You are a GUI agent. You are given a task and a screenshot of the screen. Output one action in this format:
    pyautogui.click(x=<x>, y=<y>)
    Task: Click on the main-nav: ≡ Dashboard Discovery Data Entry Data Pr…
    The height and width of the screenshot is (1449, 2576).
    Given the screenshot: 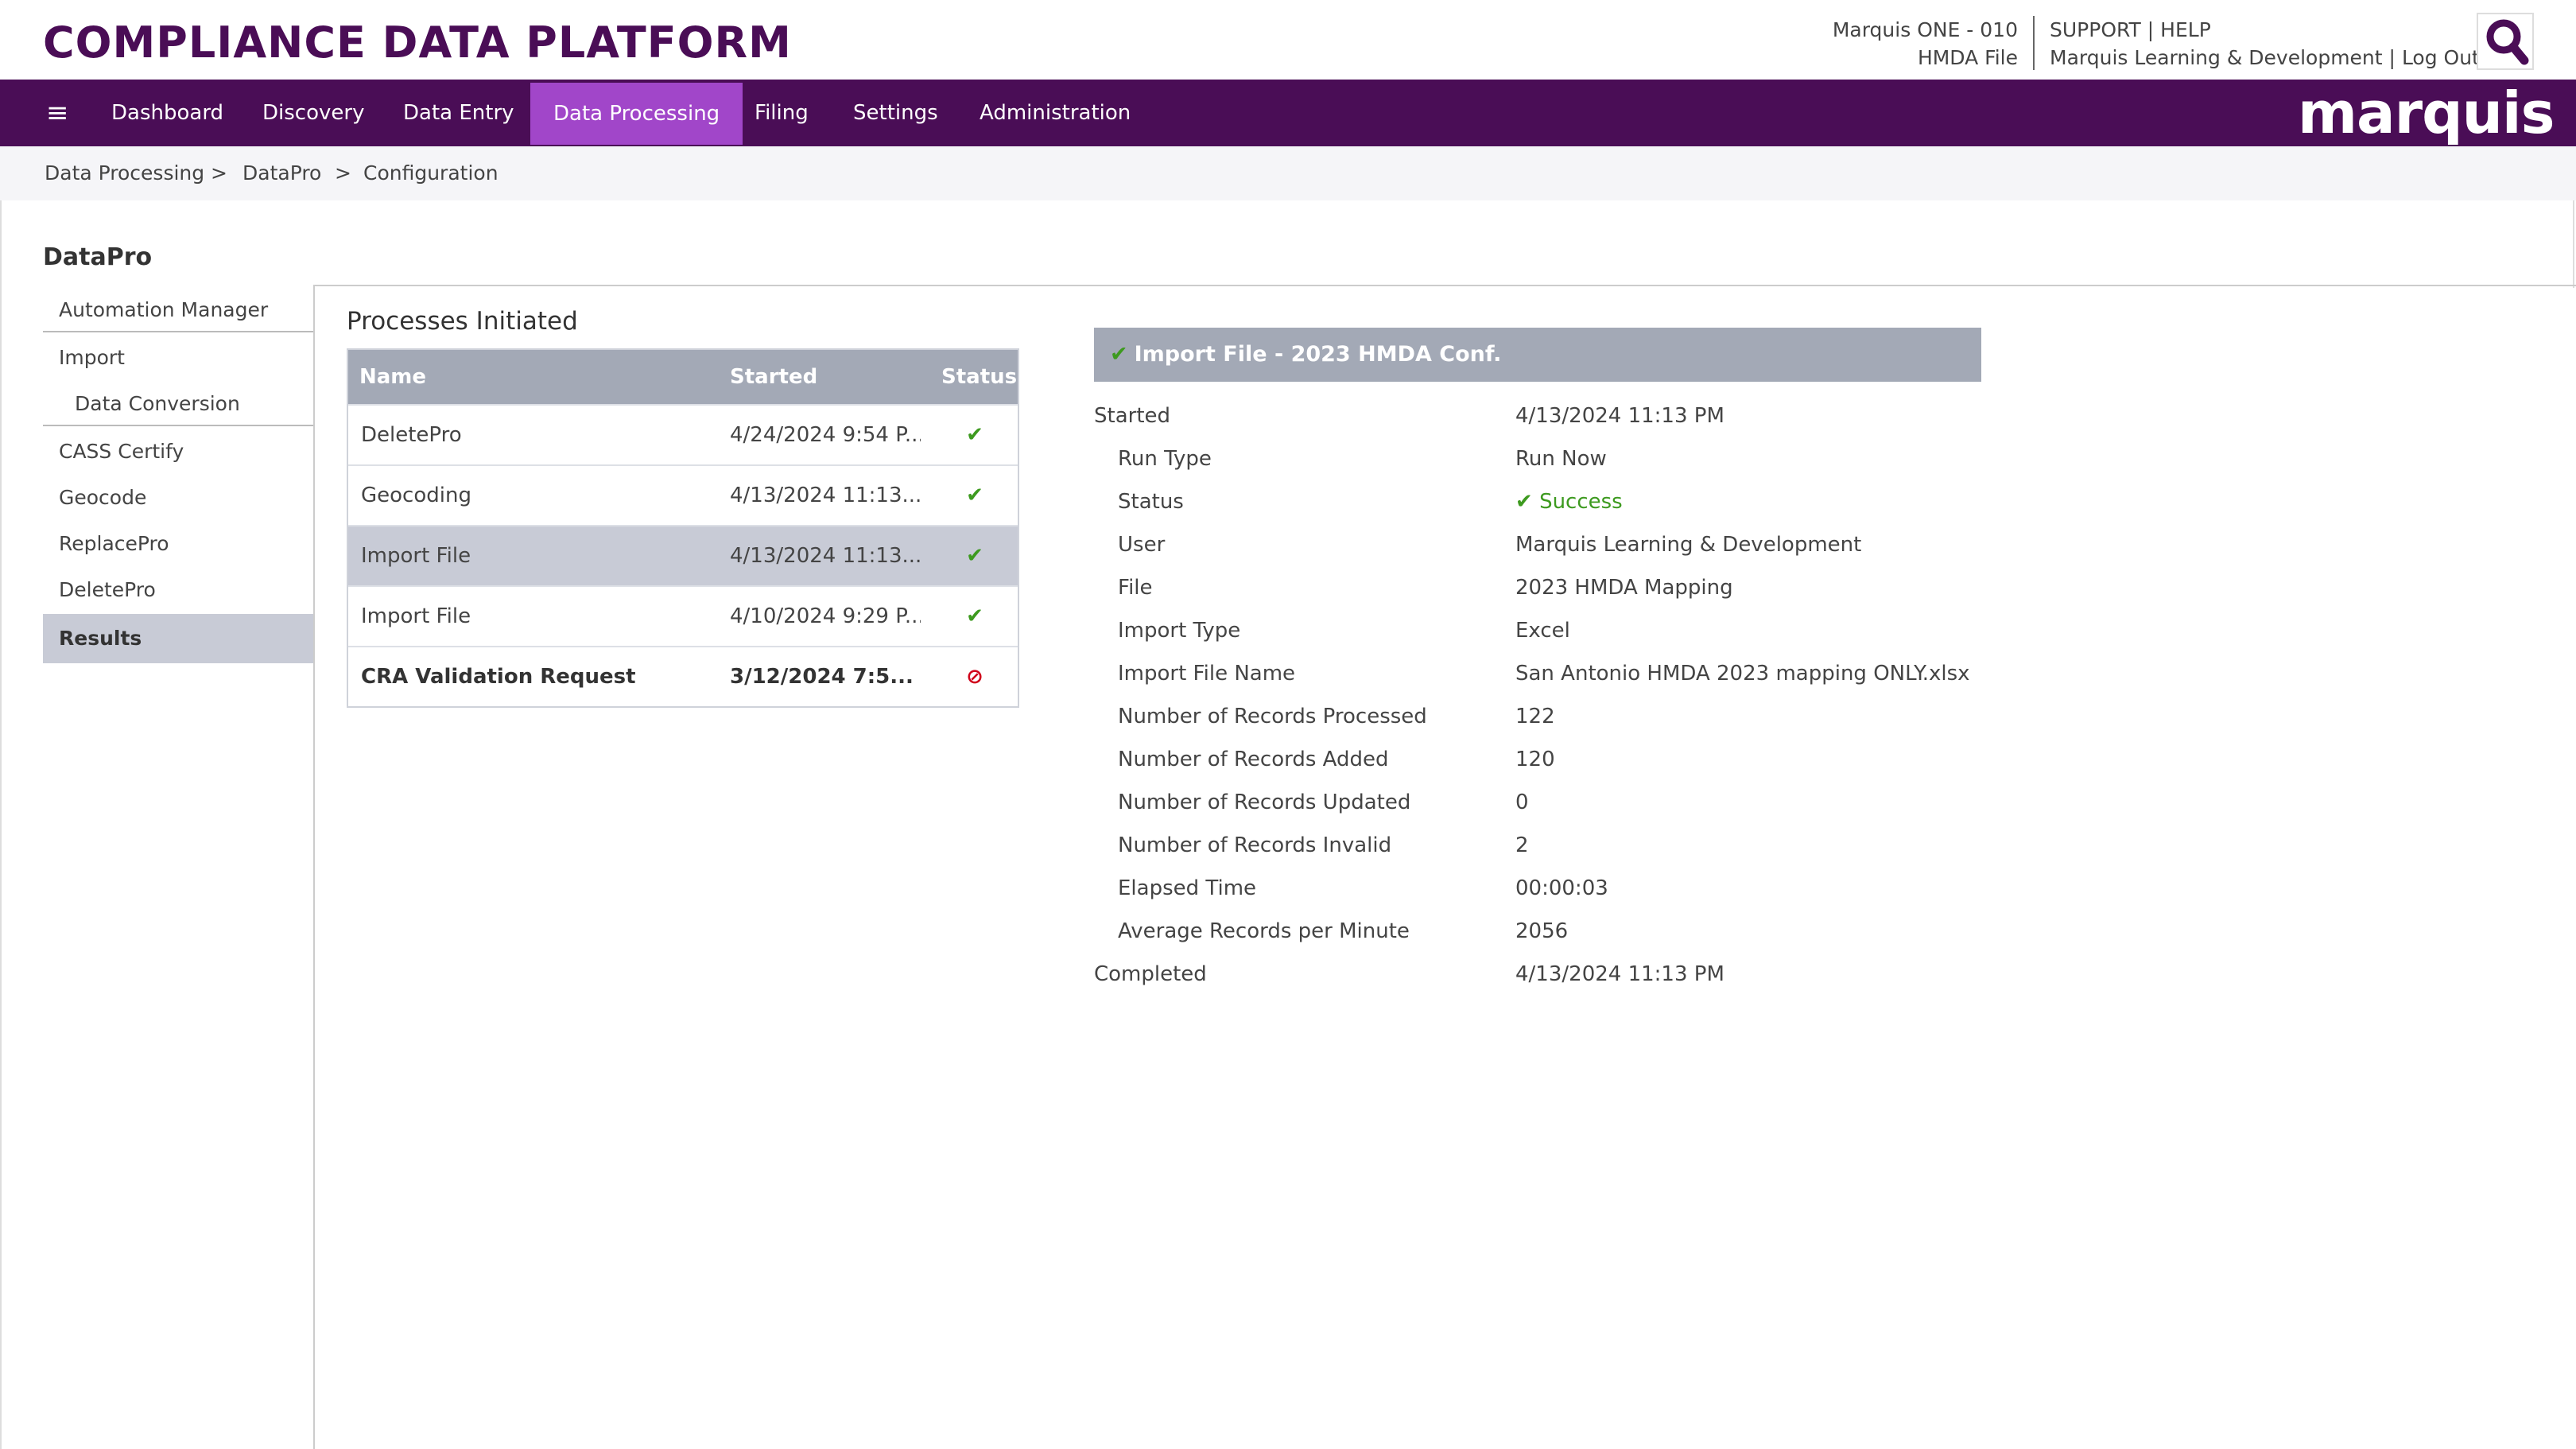 What is the action you would take?
    pyautogui.click(x=1288, y=113)
    